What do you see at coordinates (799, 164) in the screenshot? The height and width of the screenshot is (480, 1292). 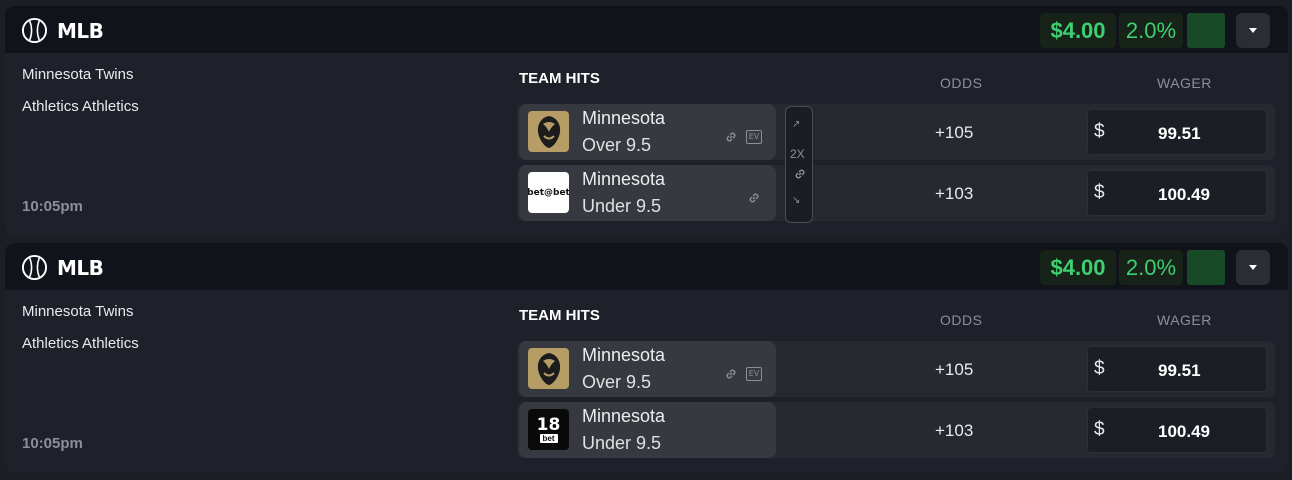 I see `leg-connector: ↗ 2X ↘` at bounding box center [799, 164].